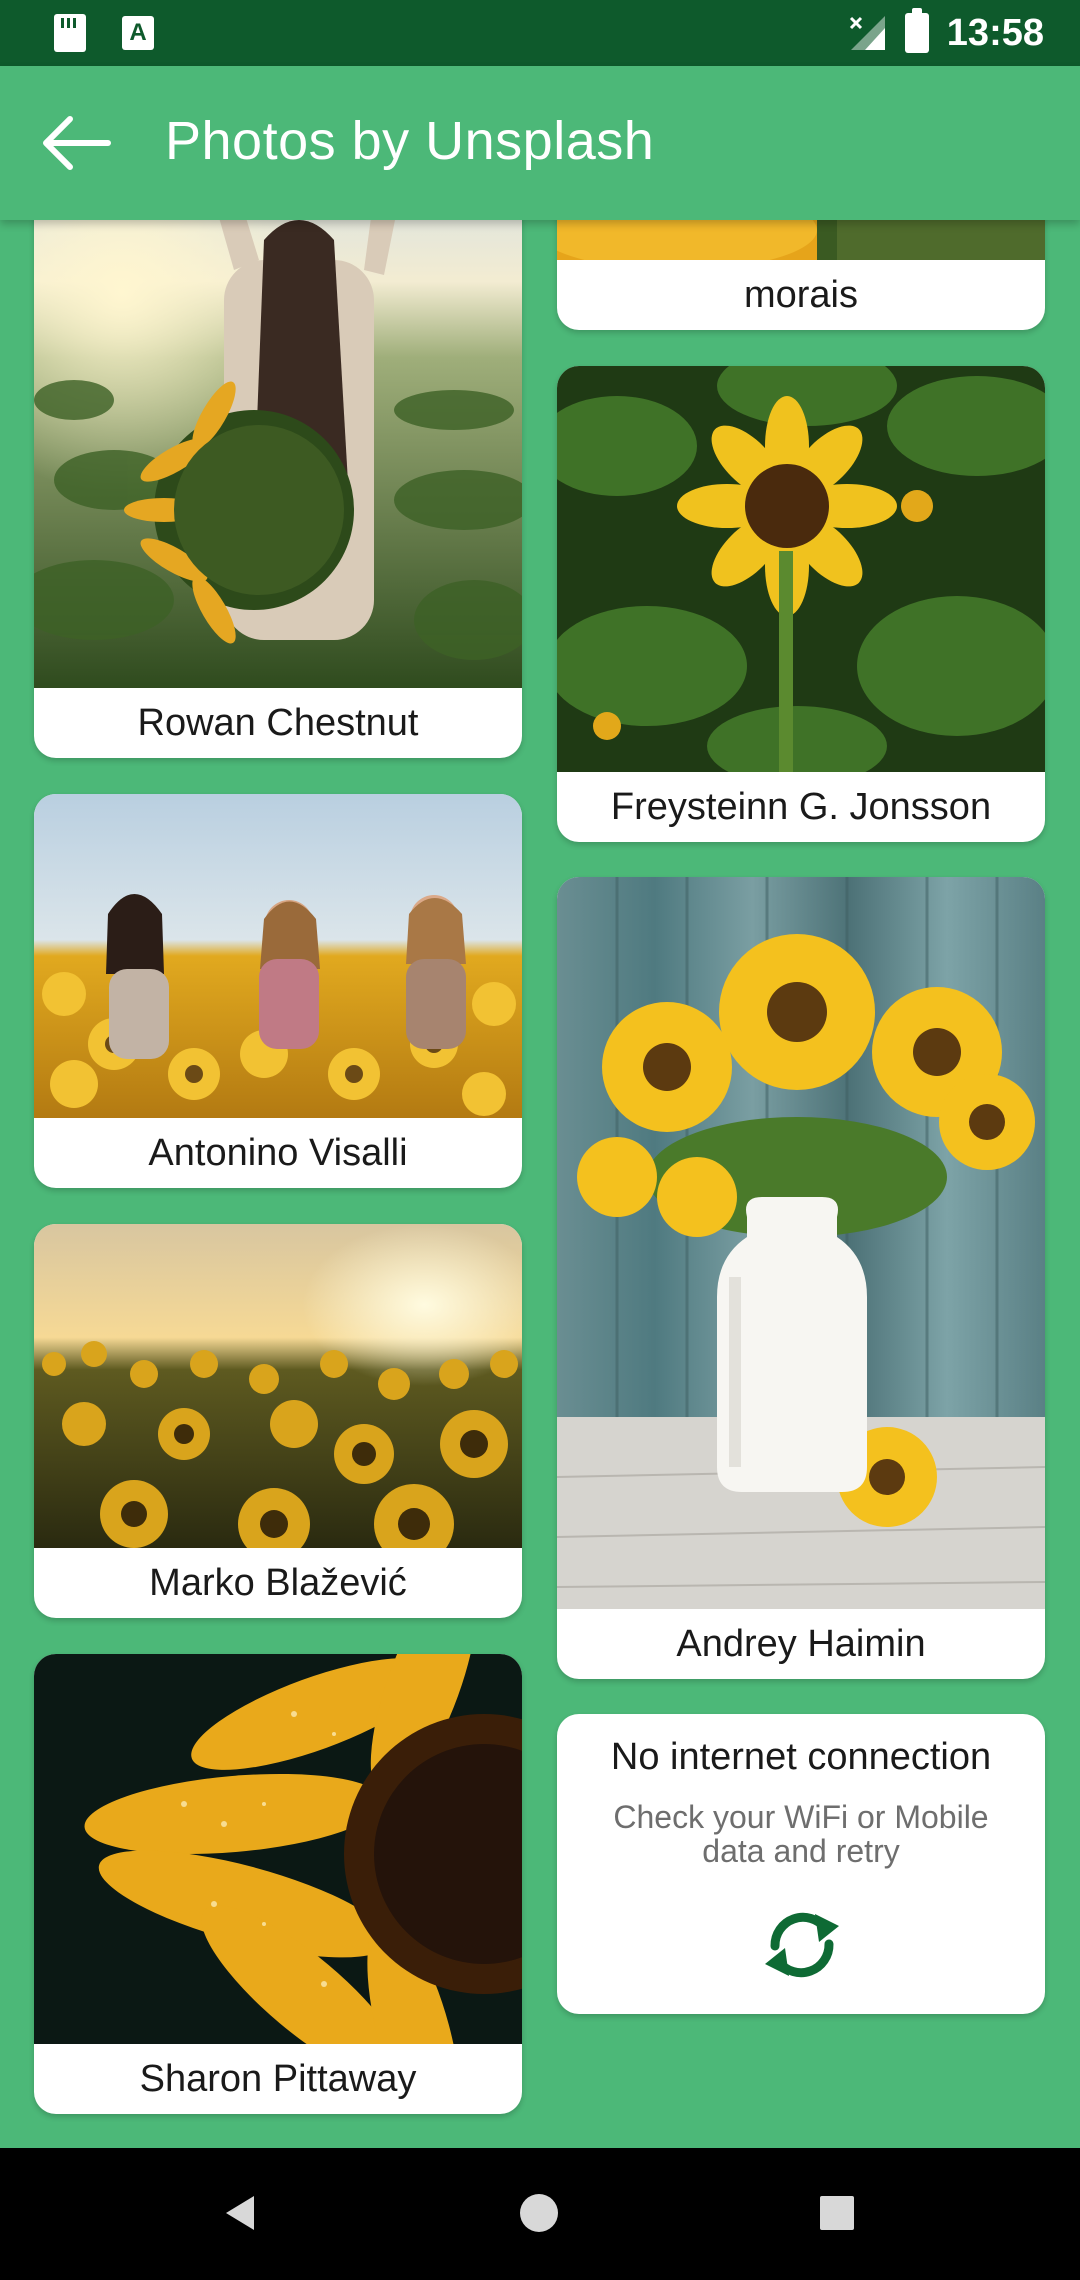  I want to click on photo-card: Marko Blažević, so click(278, 1421).